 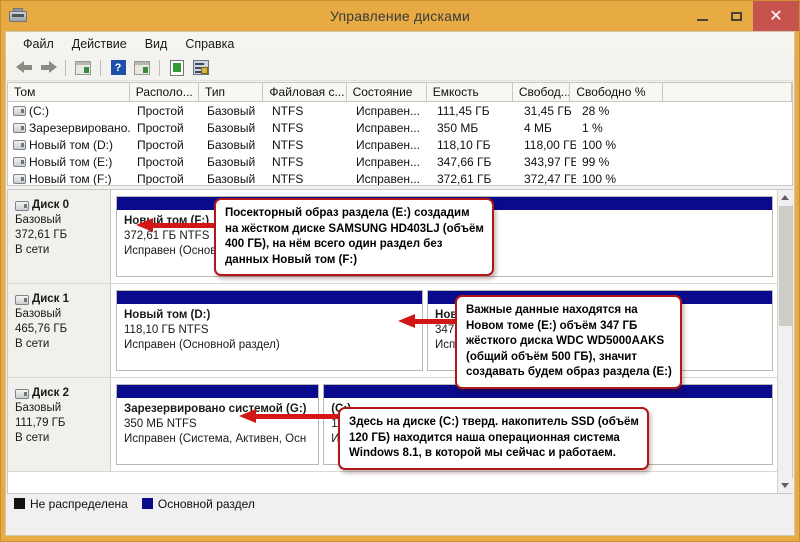 What do you see at coordinates (551, 356) in the screenshot?
I see `annotation-line: (общий объём 500 ГБ), значит` at bounding box center [551, 356].